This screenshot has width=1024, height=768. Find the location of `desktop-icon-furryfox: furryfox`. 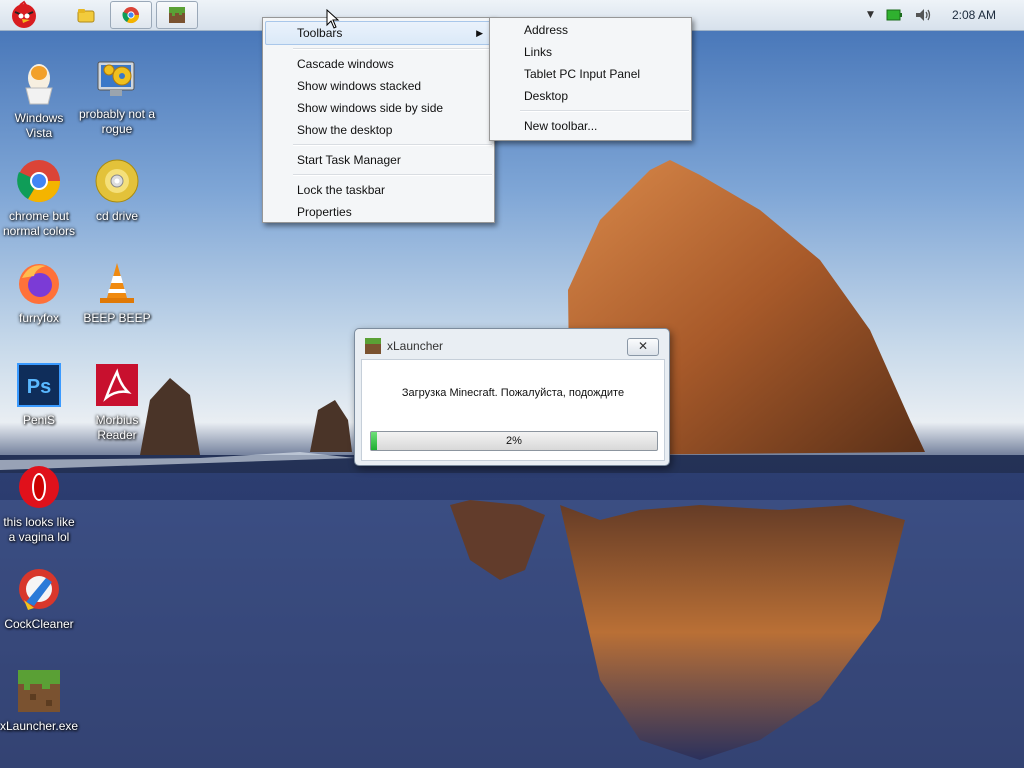

desktop-icon-furryfox: furryfox is located at coordinates (39, 293).